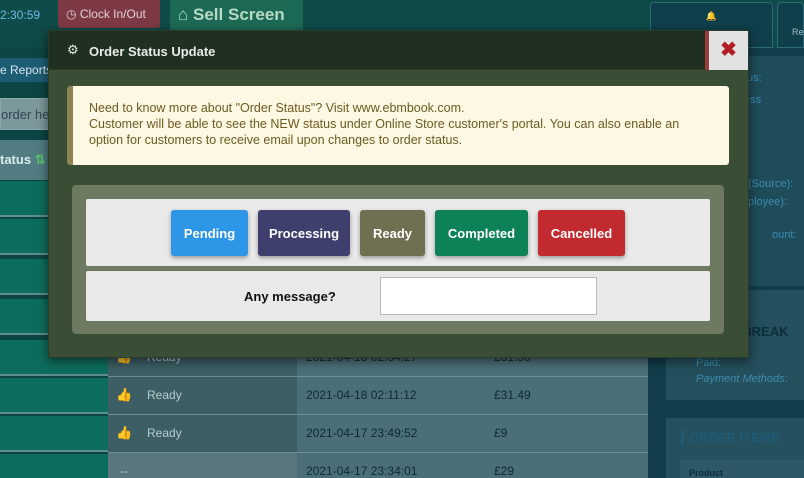 This screenshot has height=478, width=804. I want to click on close-button: ✖, so click(726, 50).